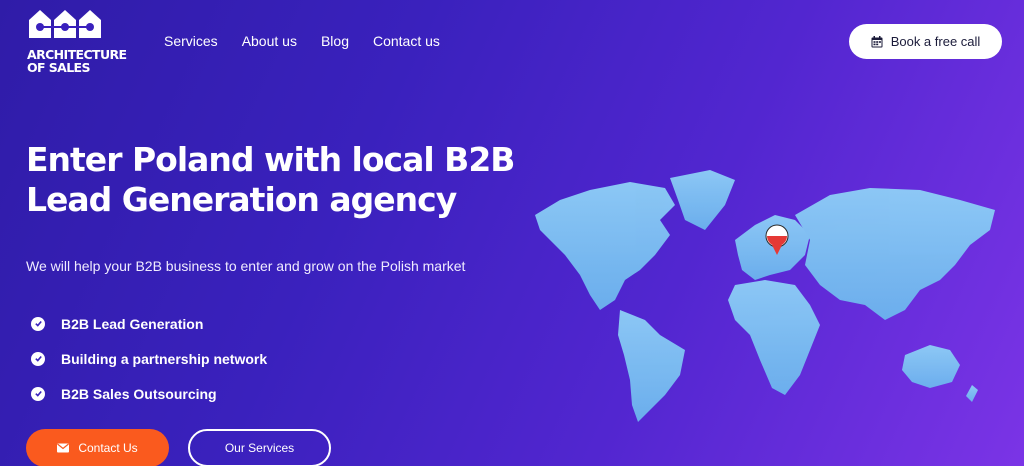 The image size is (1024, 466). What do you see at coordinates (702, 200) in the screenshot?
I see `continent-greenland` at bounding box center [702, 200].